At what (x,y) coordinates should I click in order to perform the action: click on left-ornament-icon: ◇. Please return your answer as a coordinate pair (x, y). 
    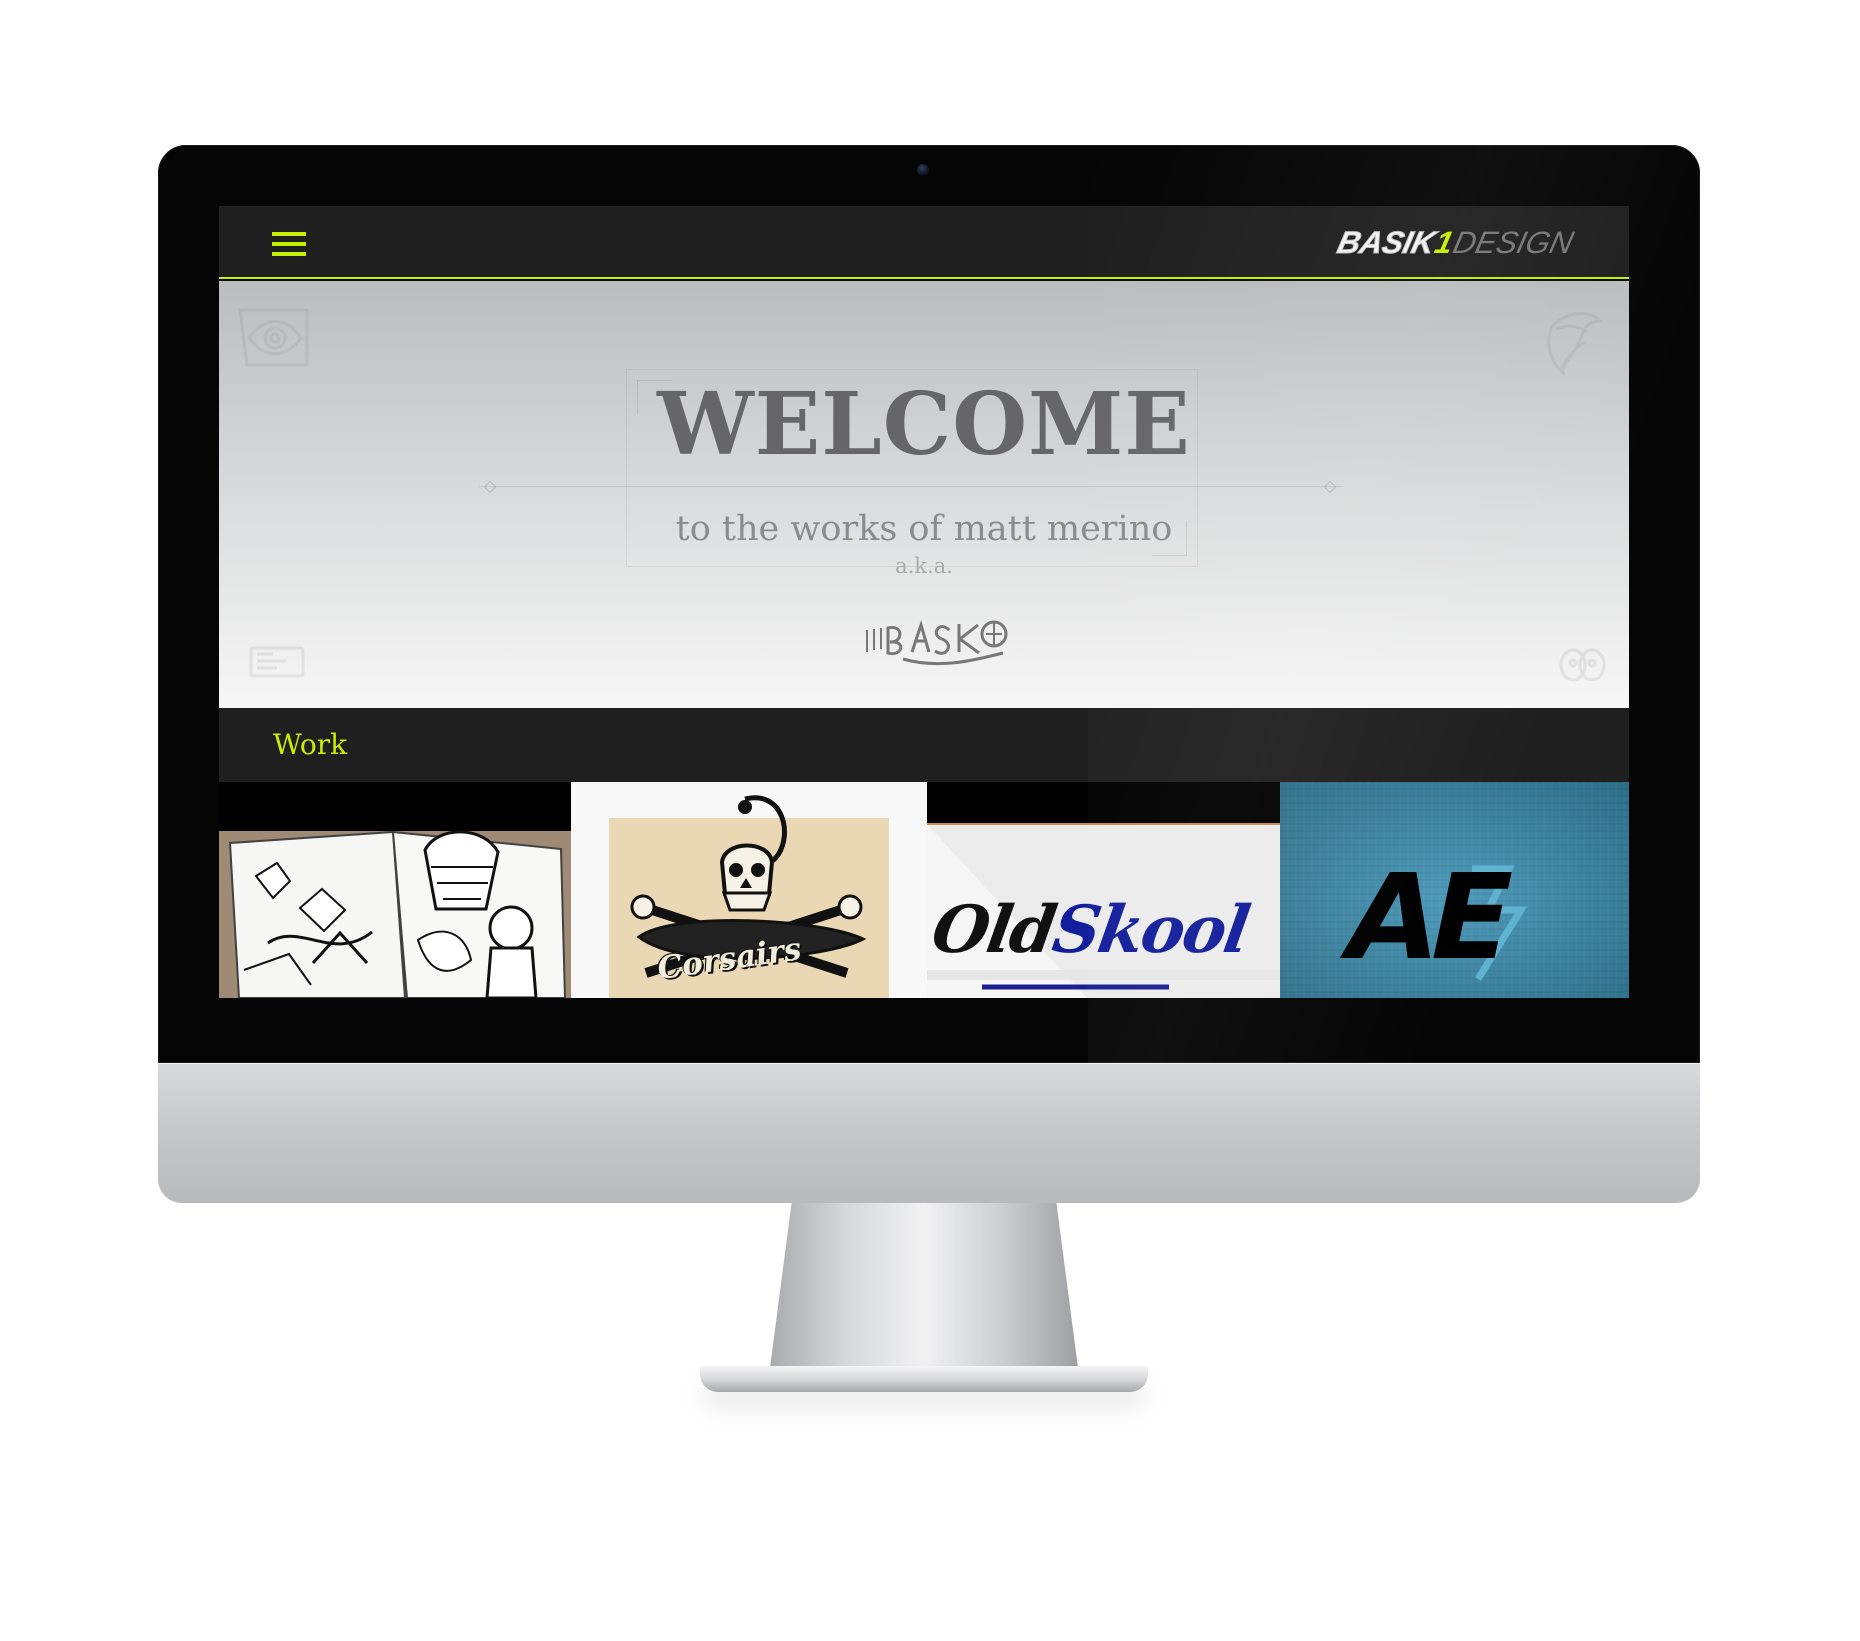
    Looking at the image, I should click on (490, 486).